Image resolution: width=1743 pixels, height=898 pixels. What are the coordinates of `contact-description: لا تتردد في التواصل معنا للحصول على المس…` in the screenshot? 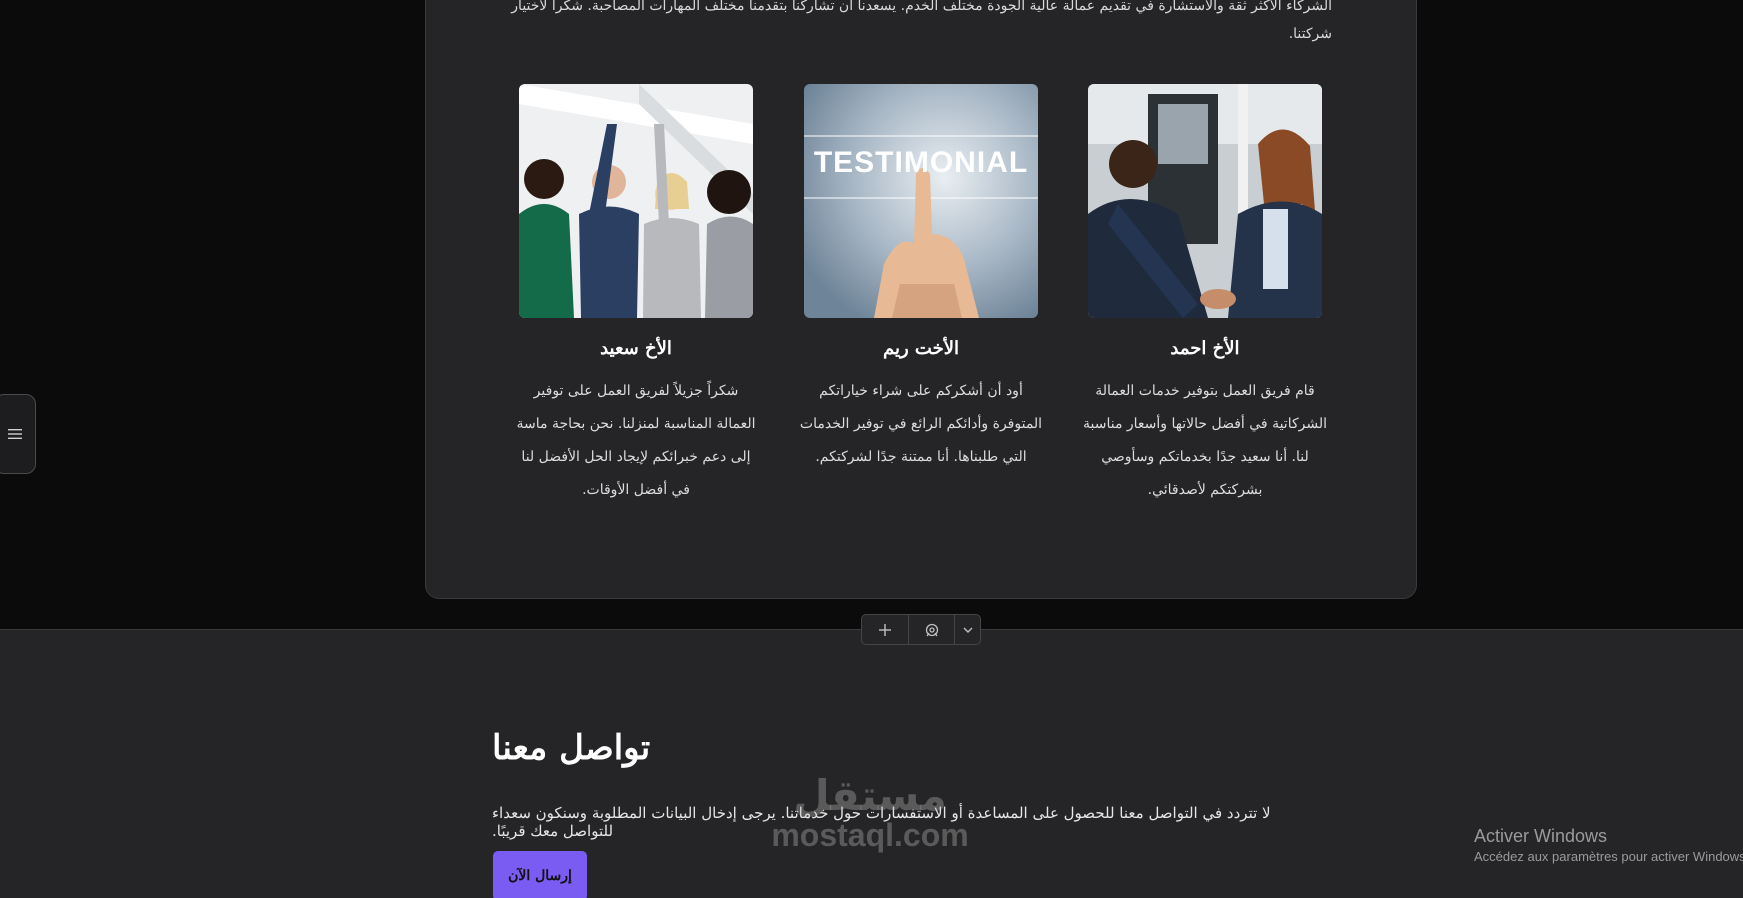 It's located at (881, 822).